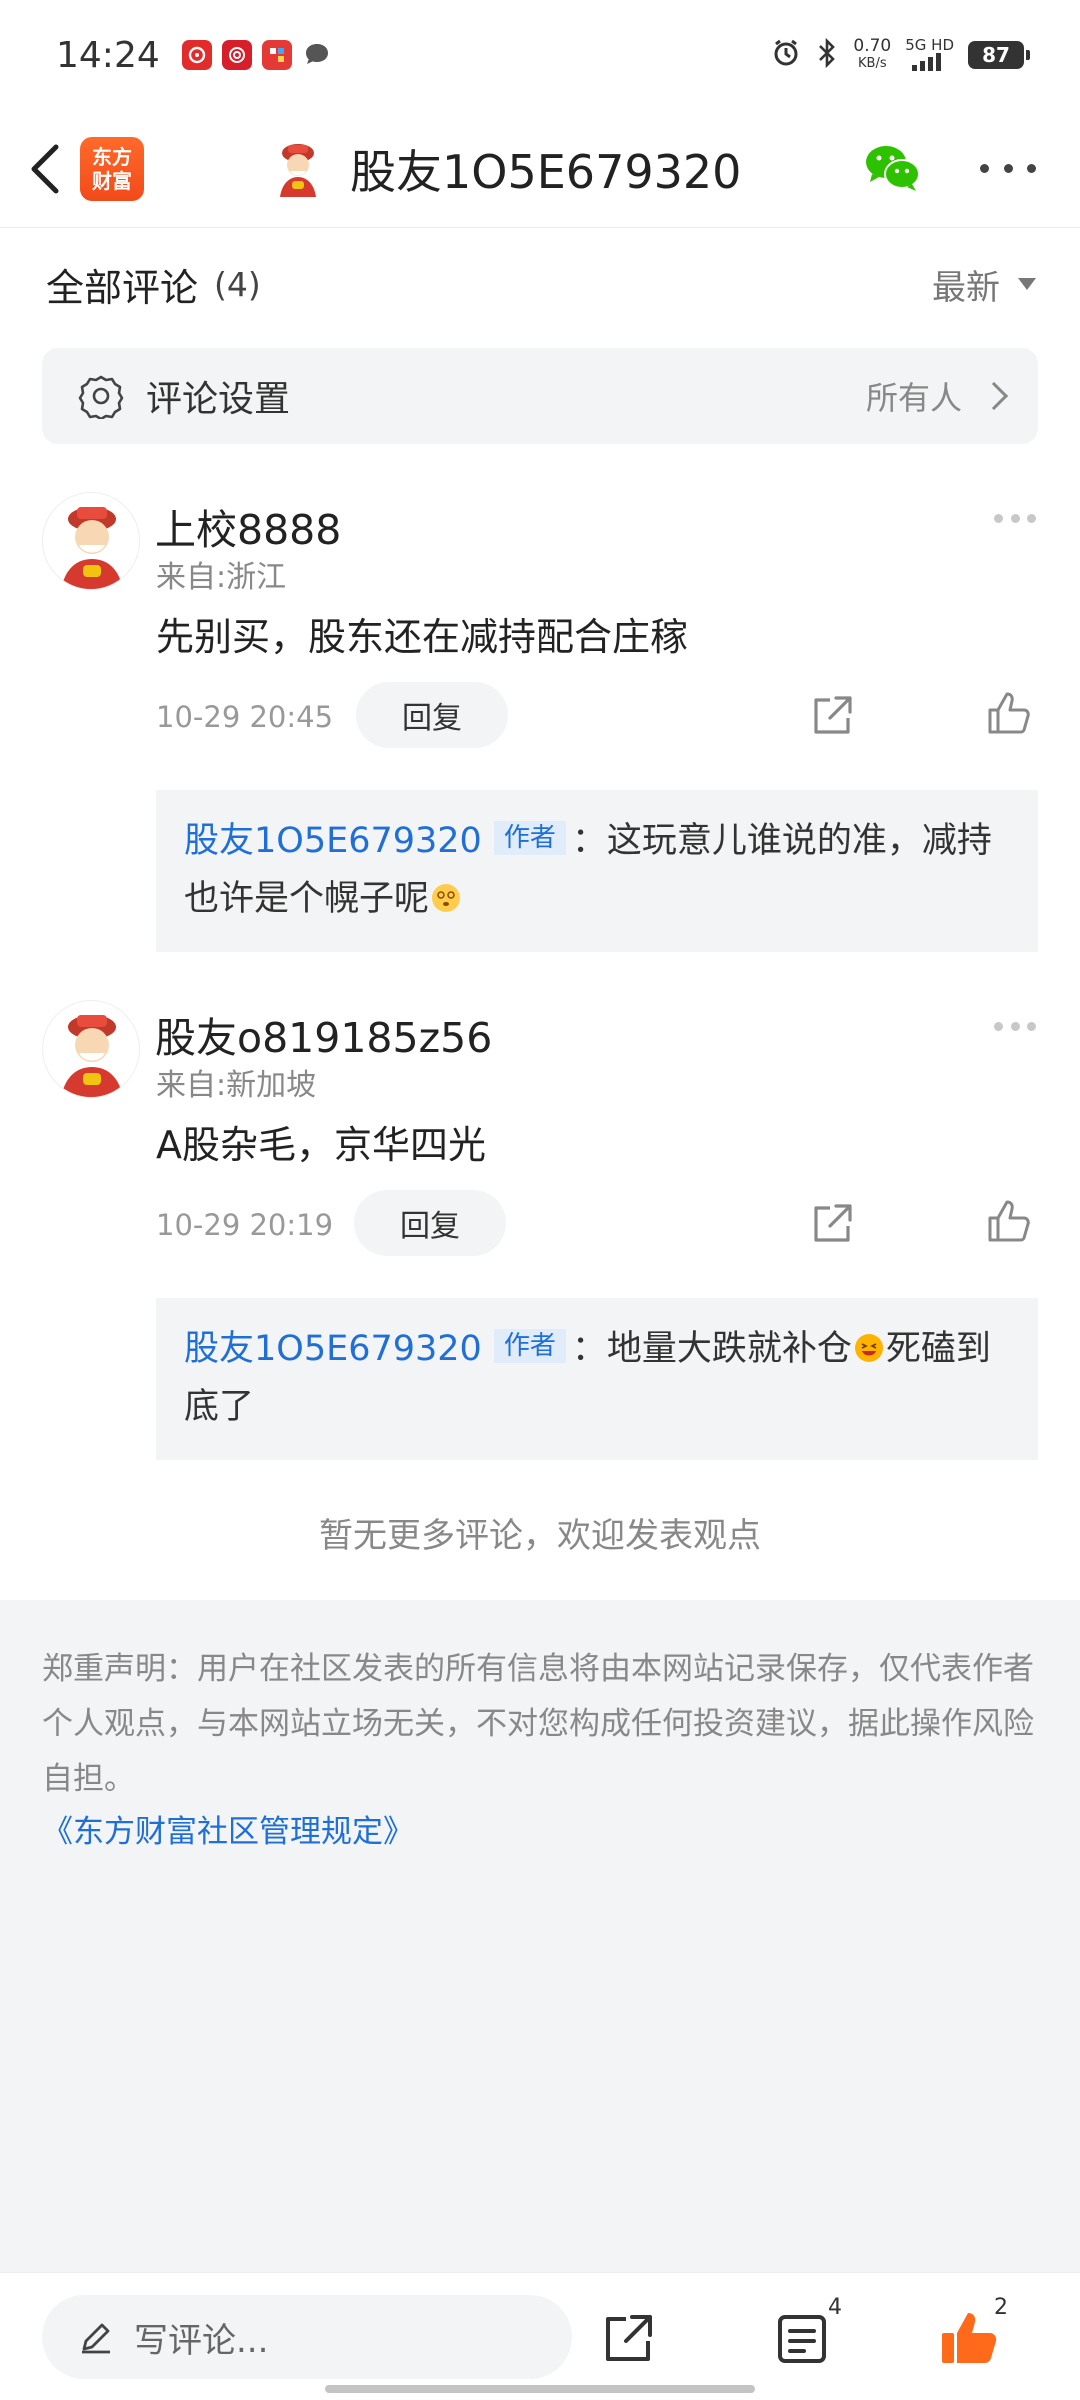 Image resolution: width=1080 pixels, height=2400 pixels. I want to click on comments-list-icon, so click(802, 2339).